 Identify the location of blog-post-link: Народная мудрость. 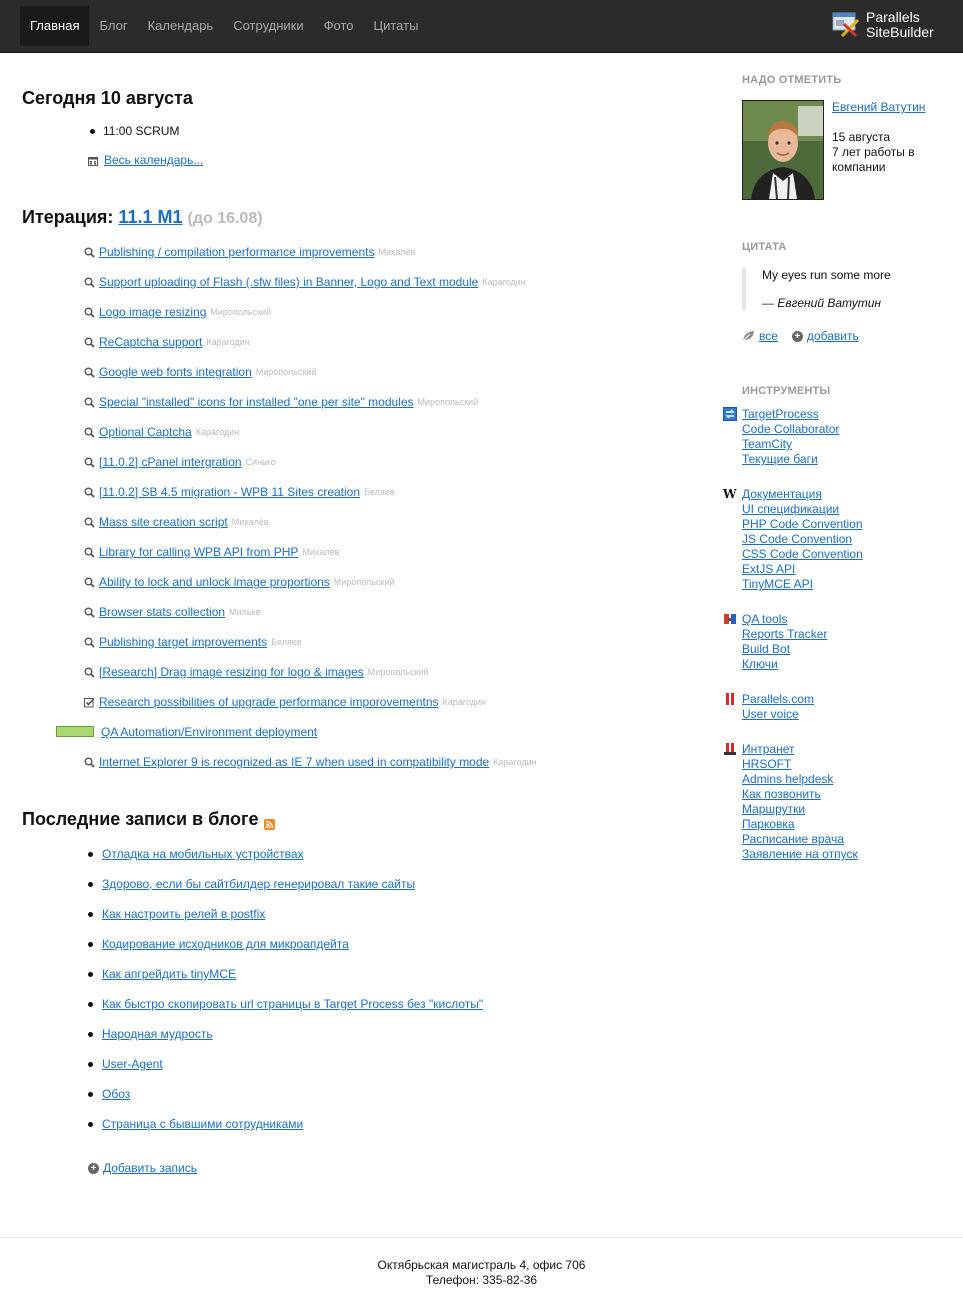
(157, 1034).